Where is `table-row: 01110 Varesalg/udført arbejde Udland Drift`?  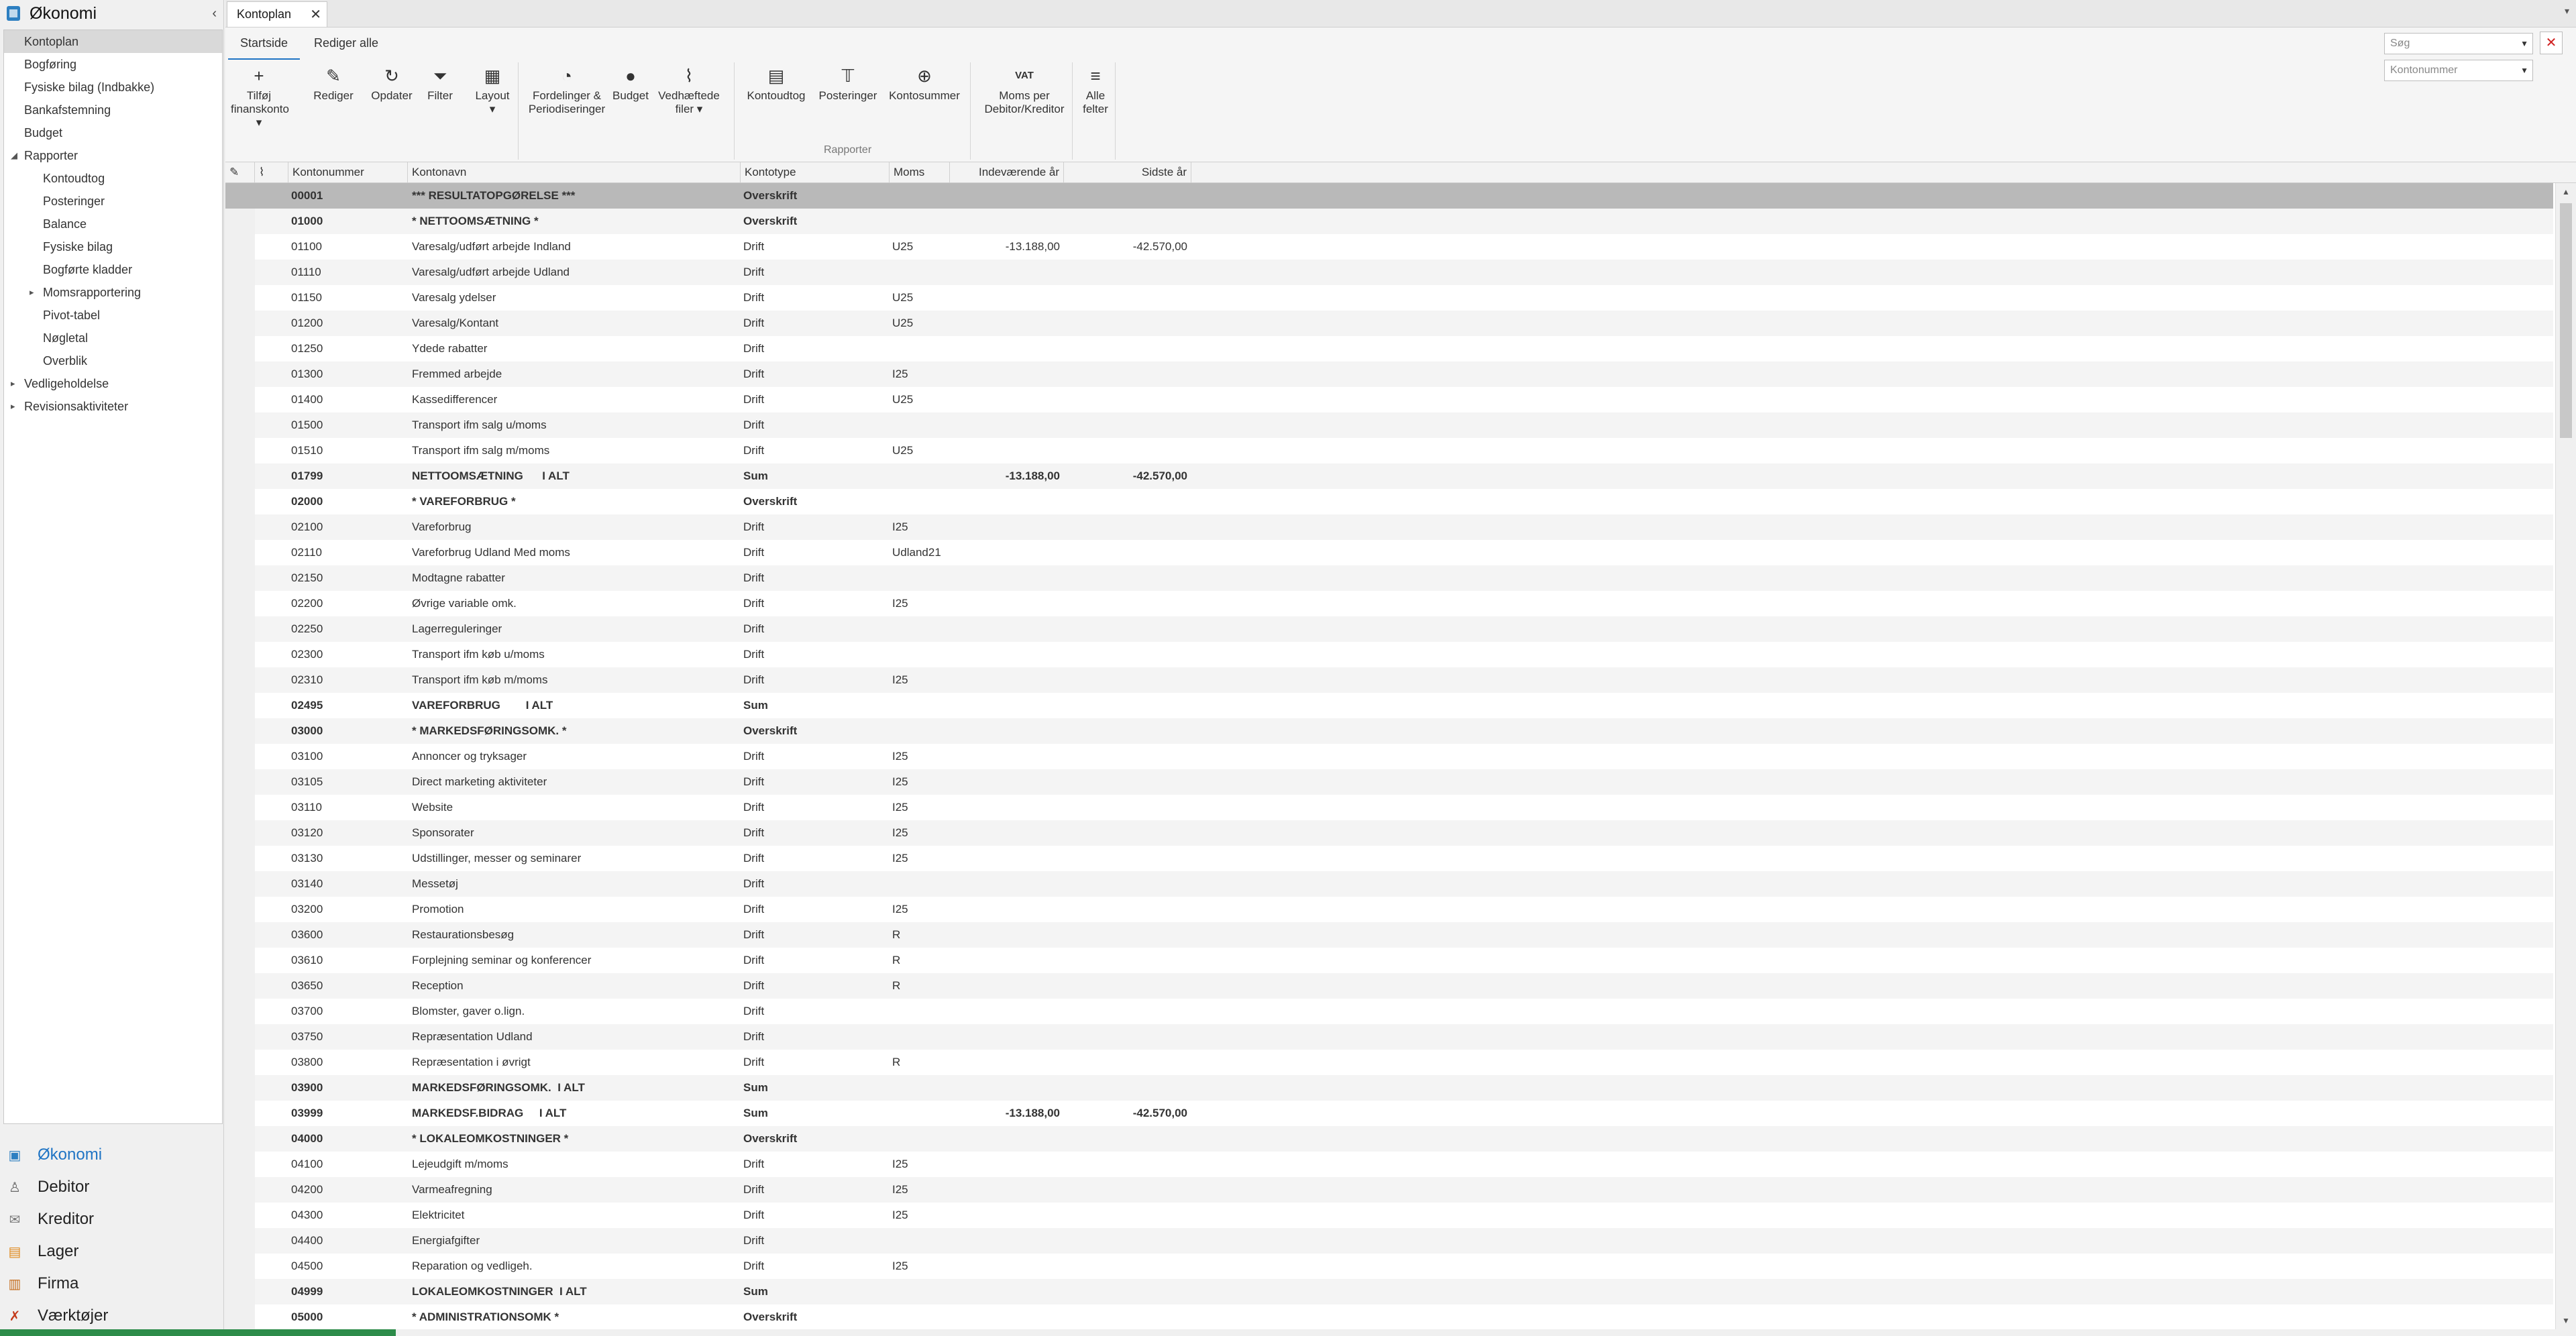
table-row: 01110 Varesalg/udført arbejde Udland Drift is located at coordinates (1389, 273).